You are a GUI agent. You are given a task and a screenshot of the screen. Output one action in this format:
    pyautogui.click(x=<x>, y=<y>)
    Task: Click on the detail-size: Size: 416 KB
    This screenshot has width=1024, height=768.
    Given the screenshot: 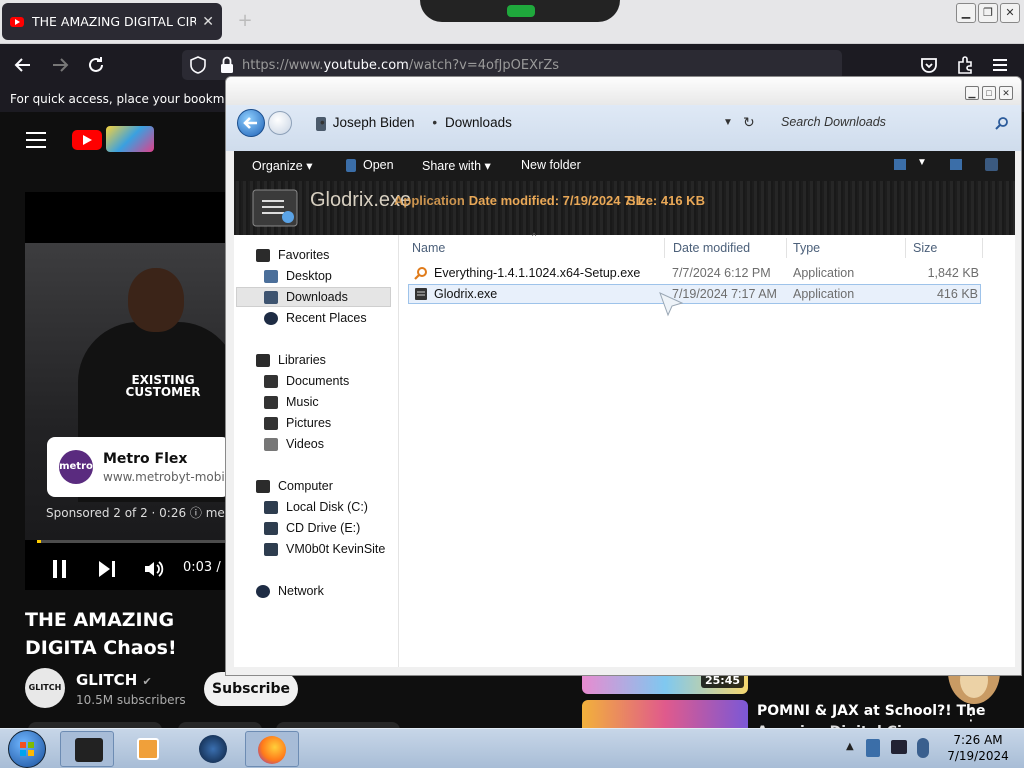 What is the action you would take?
    pyautogui.click(x=665, y=200)
    